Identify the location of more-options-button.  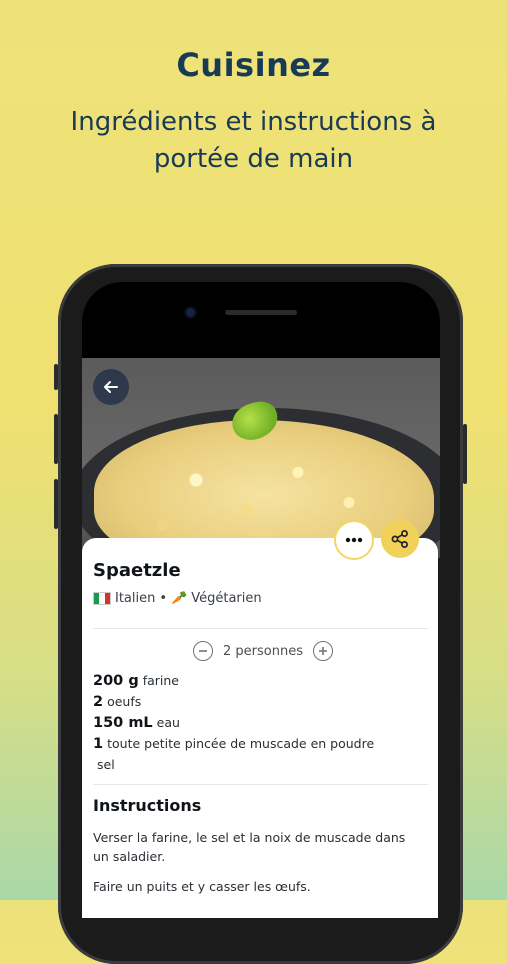
(354, 540).